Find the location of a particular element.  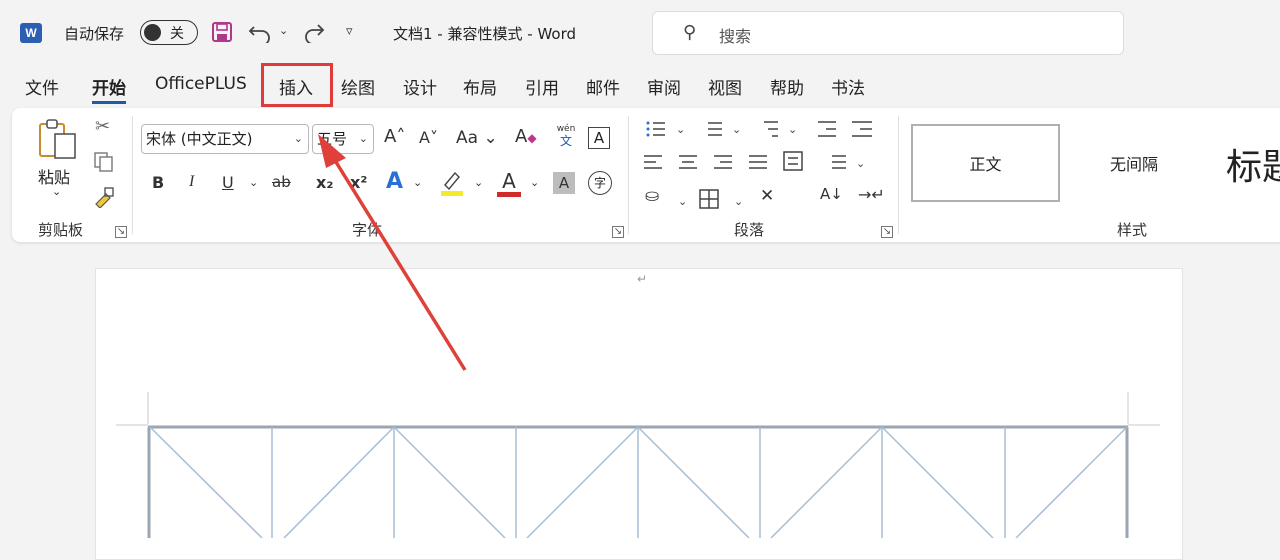

annotation-arrow is located at coordinates (392, 252).